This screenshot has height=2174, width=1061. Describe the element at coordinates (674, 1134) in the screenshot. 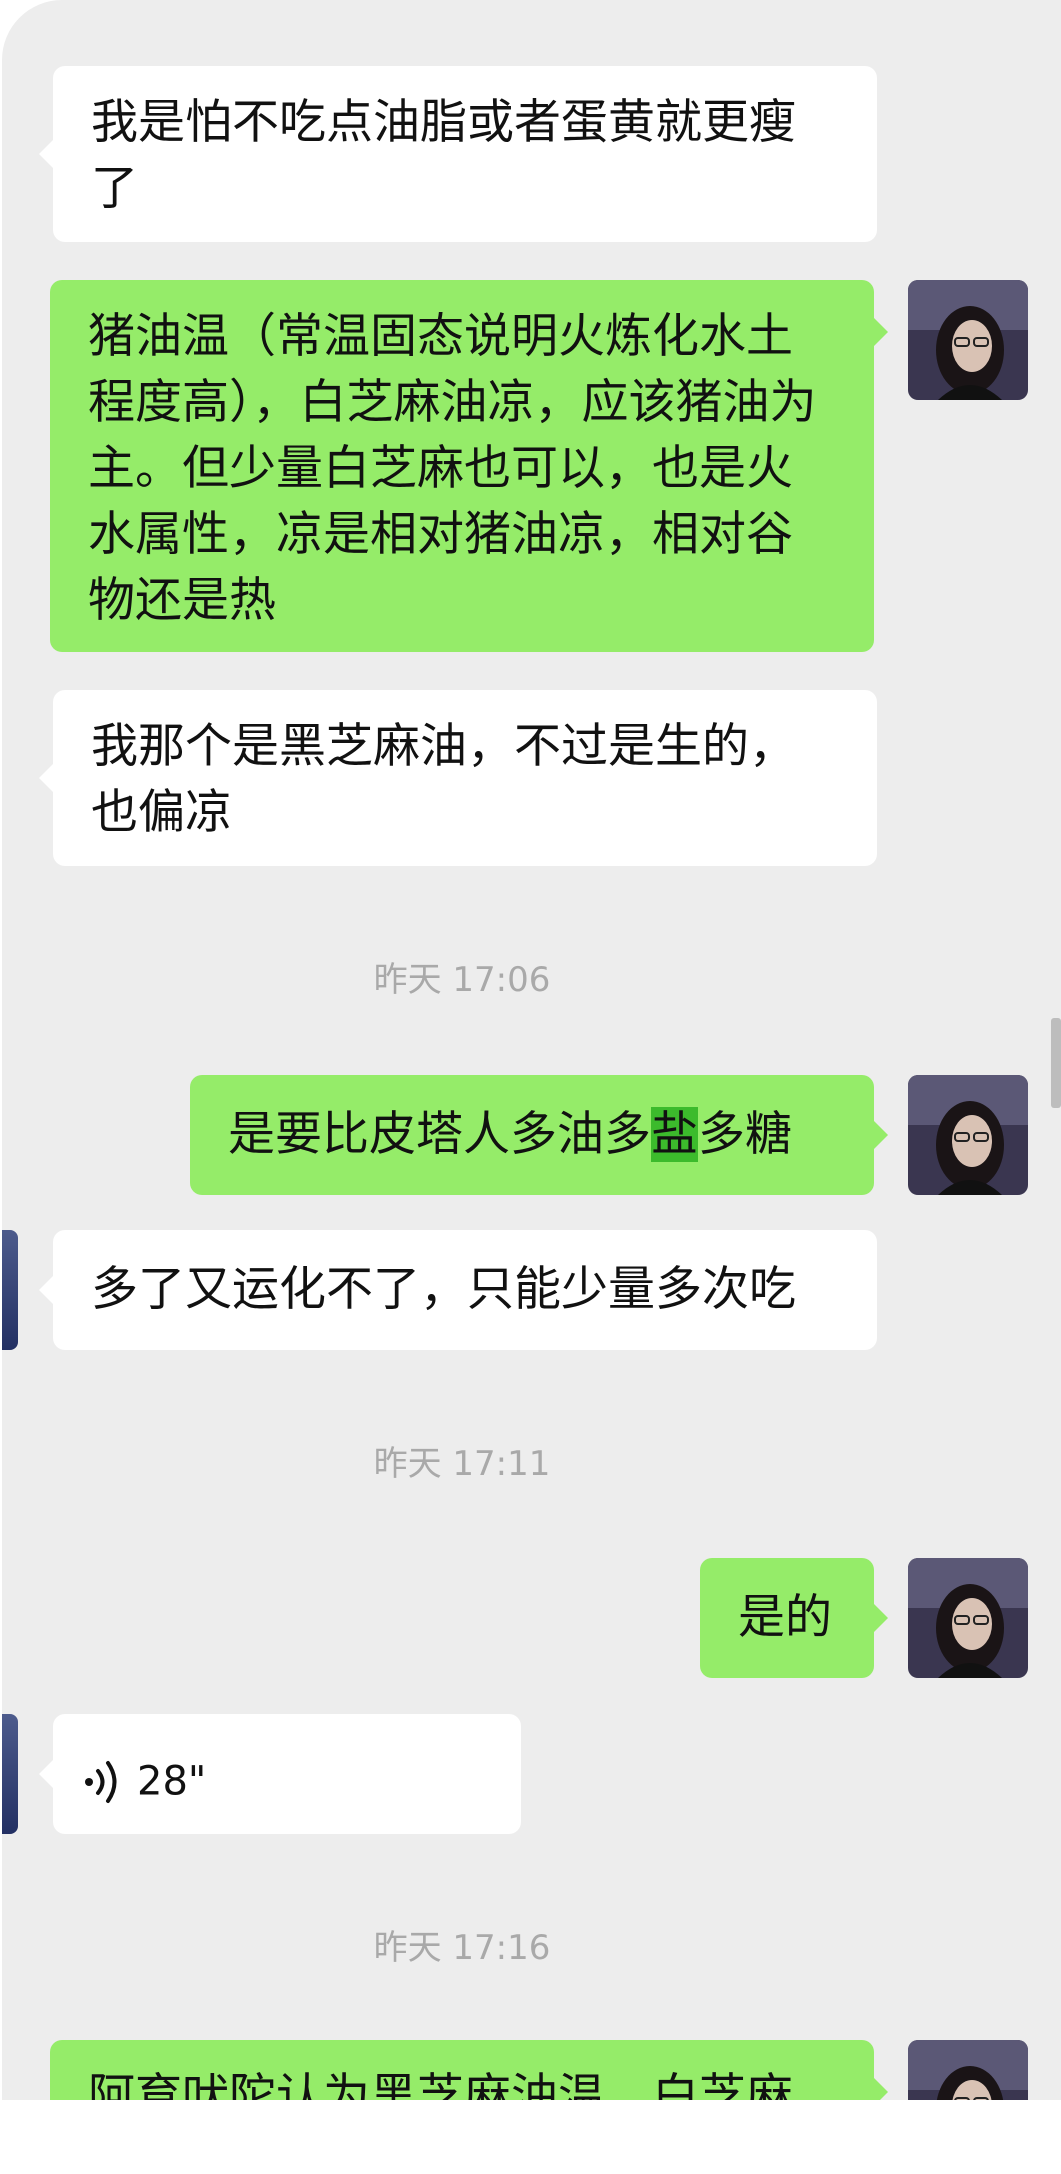

I see `highlighted-text: 盐` at that location.